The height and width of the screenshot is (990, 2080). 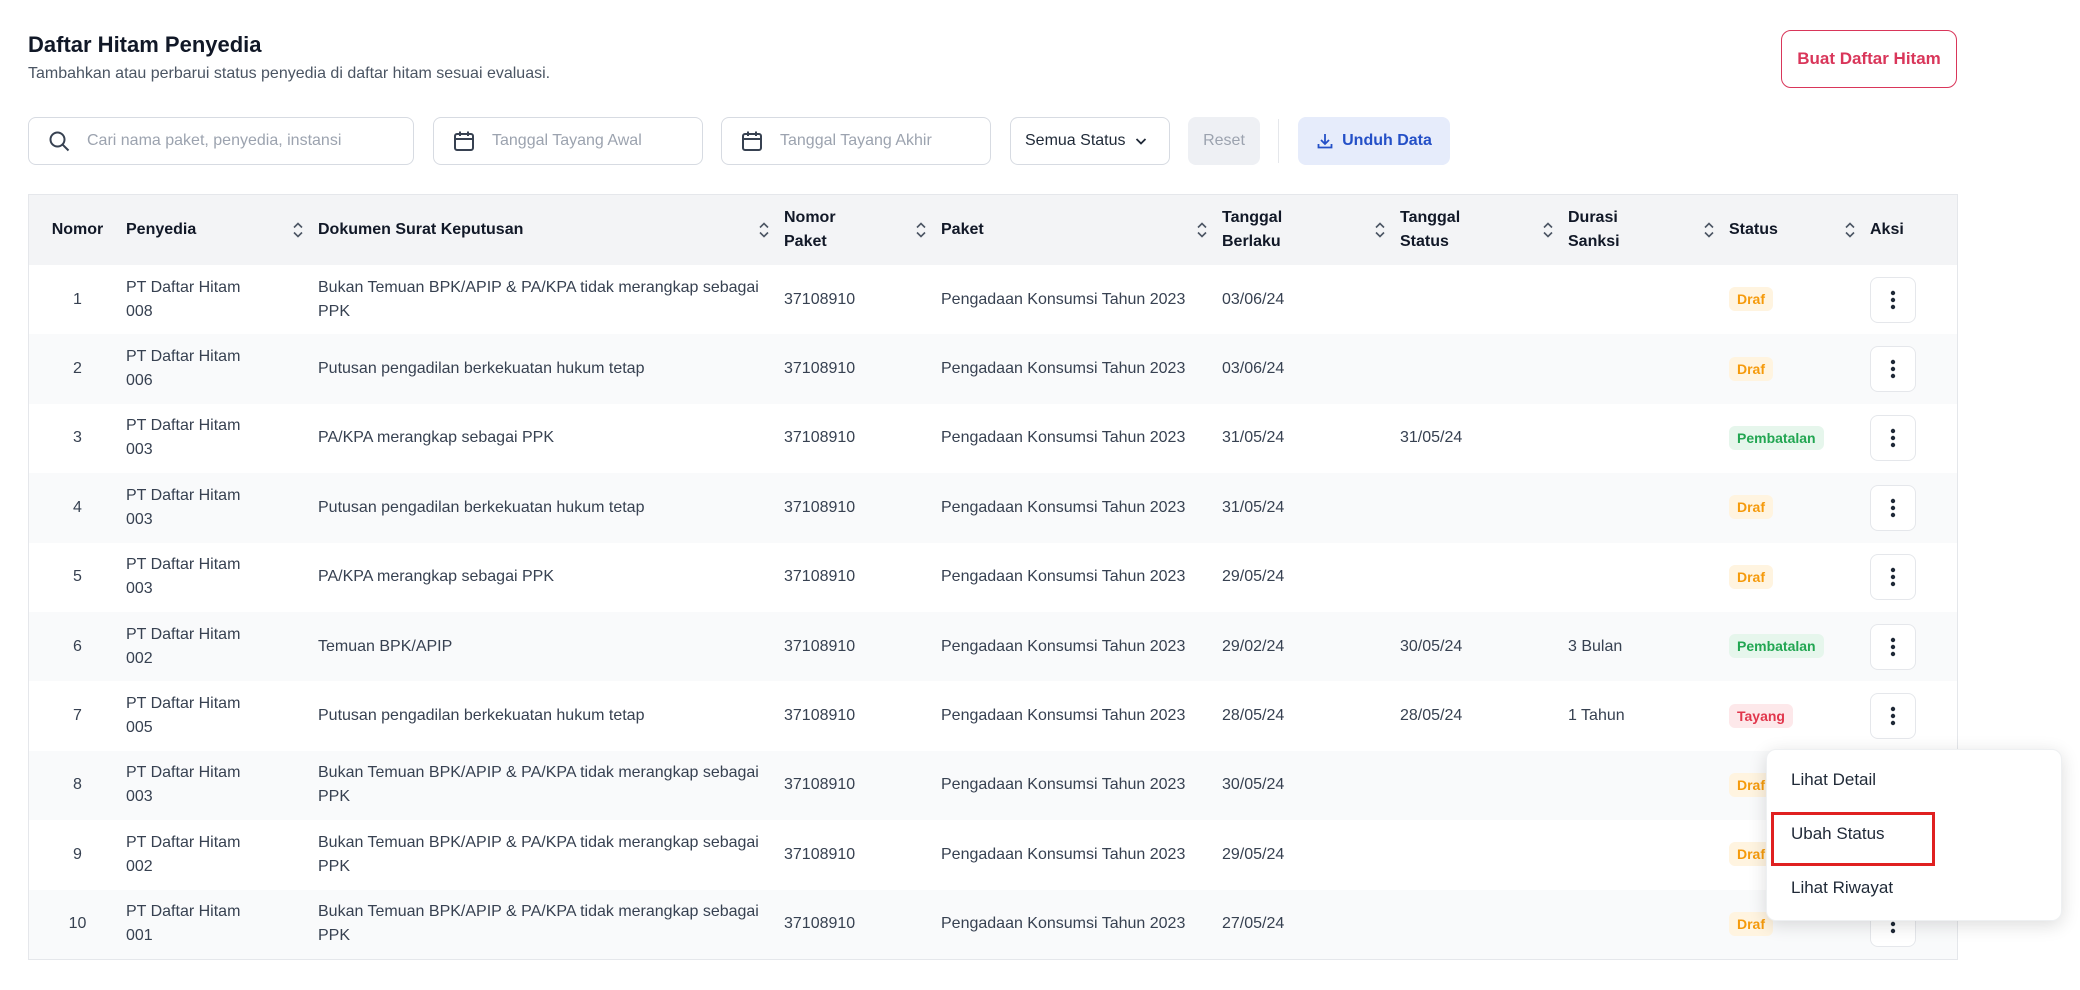 I want to click on cell-durasi-sanksi: 1 Tahun, so click(x=1596, y=716).